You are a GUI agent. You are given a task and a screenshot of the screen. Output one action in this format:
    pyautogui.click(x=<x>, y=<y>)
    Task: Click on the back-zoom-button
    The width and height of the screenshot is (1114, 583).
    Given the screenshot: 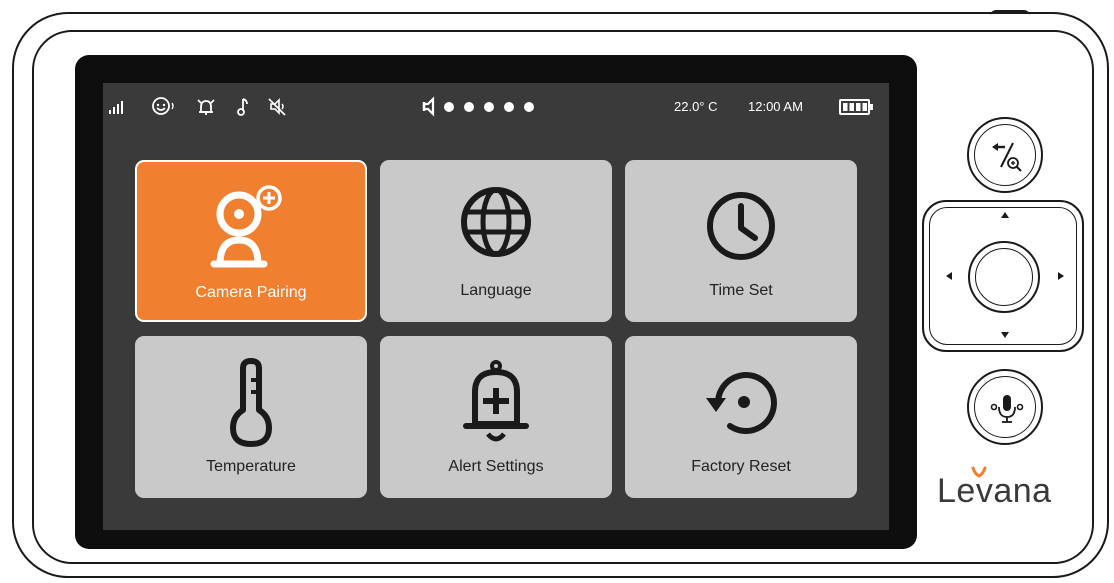 What is the action you would take?
    pyautogui.click(x=1005, y=155)
    